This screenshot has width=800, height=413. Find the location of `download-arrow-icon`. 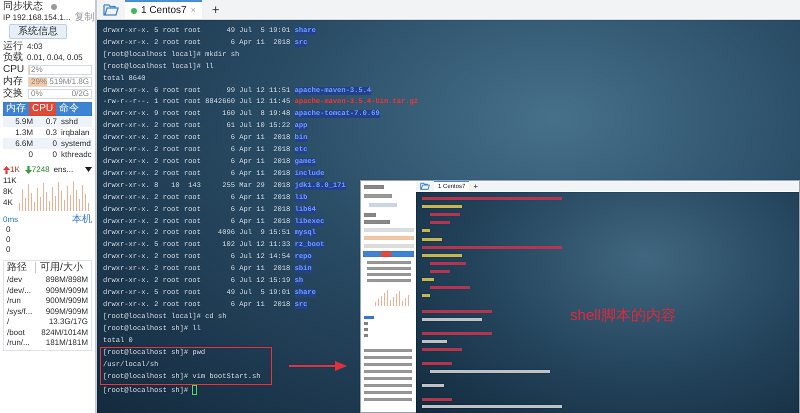

download-arrow-icon is located at coordinates (28, 170).